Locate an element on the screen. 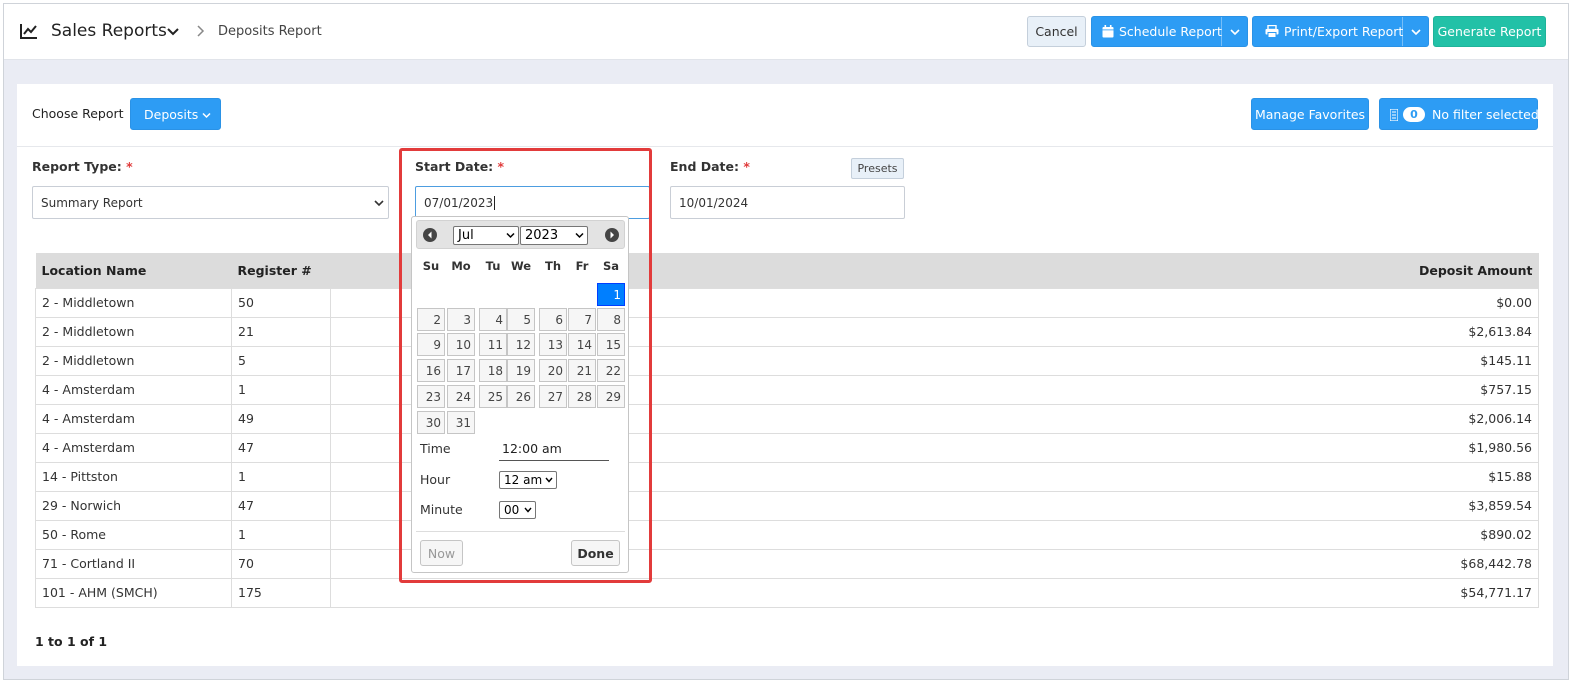 Image resolution: width=1593 pixels, height=688 pixels. month-select: Jul is located at coordinates (486, 235).